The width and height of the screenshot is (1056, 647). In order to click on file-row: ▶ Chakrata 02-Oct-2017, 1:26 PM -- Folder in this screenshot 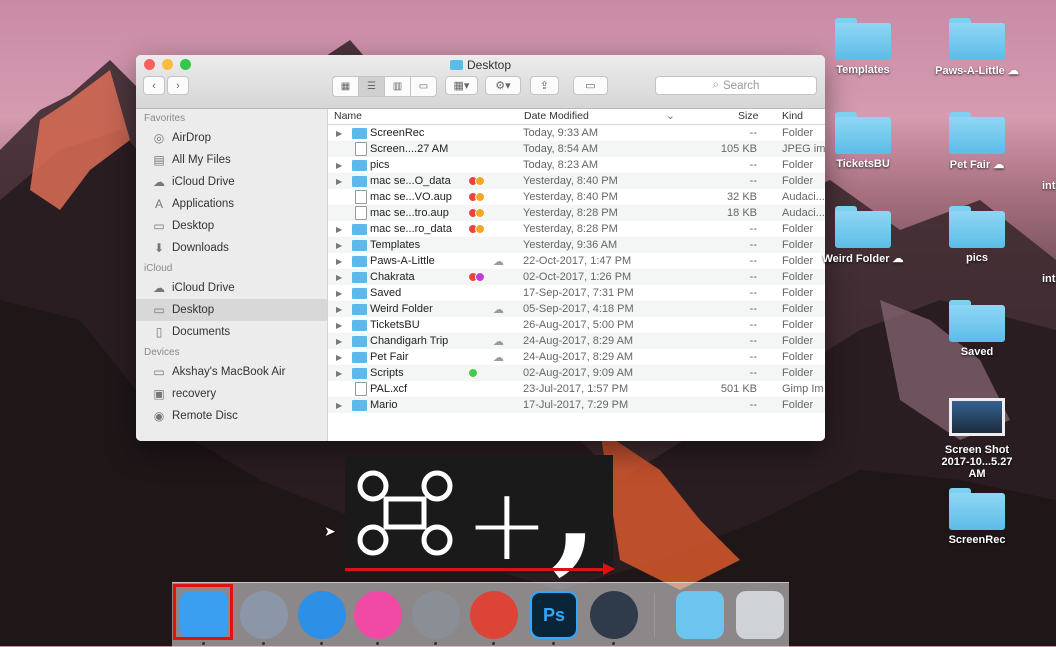, I will do `click(576, 277)`.